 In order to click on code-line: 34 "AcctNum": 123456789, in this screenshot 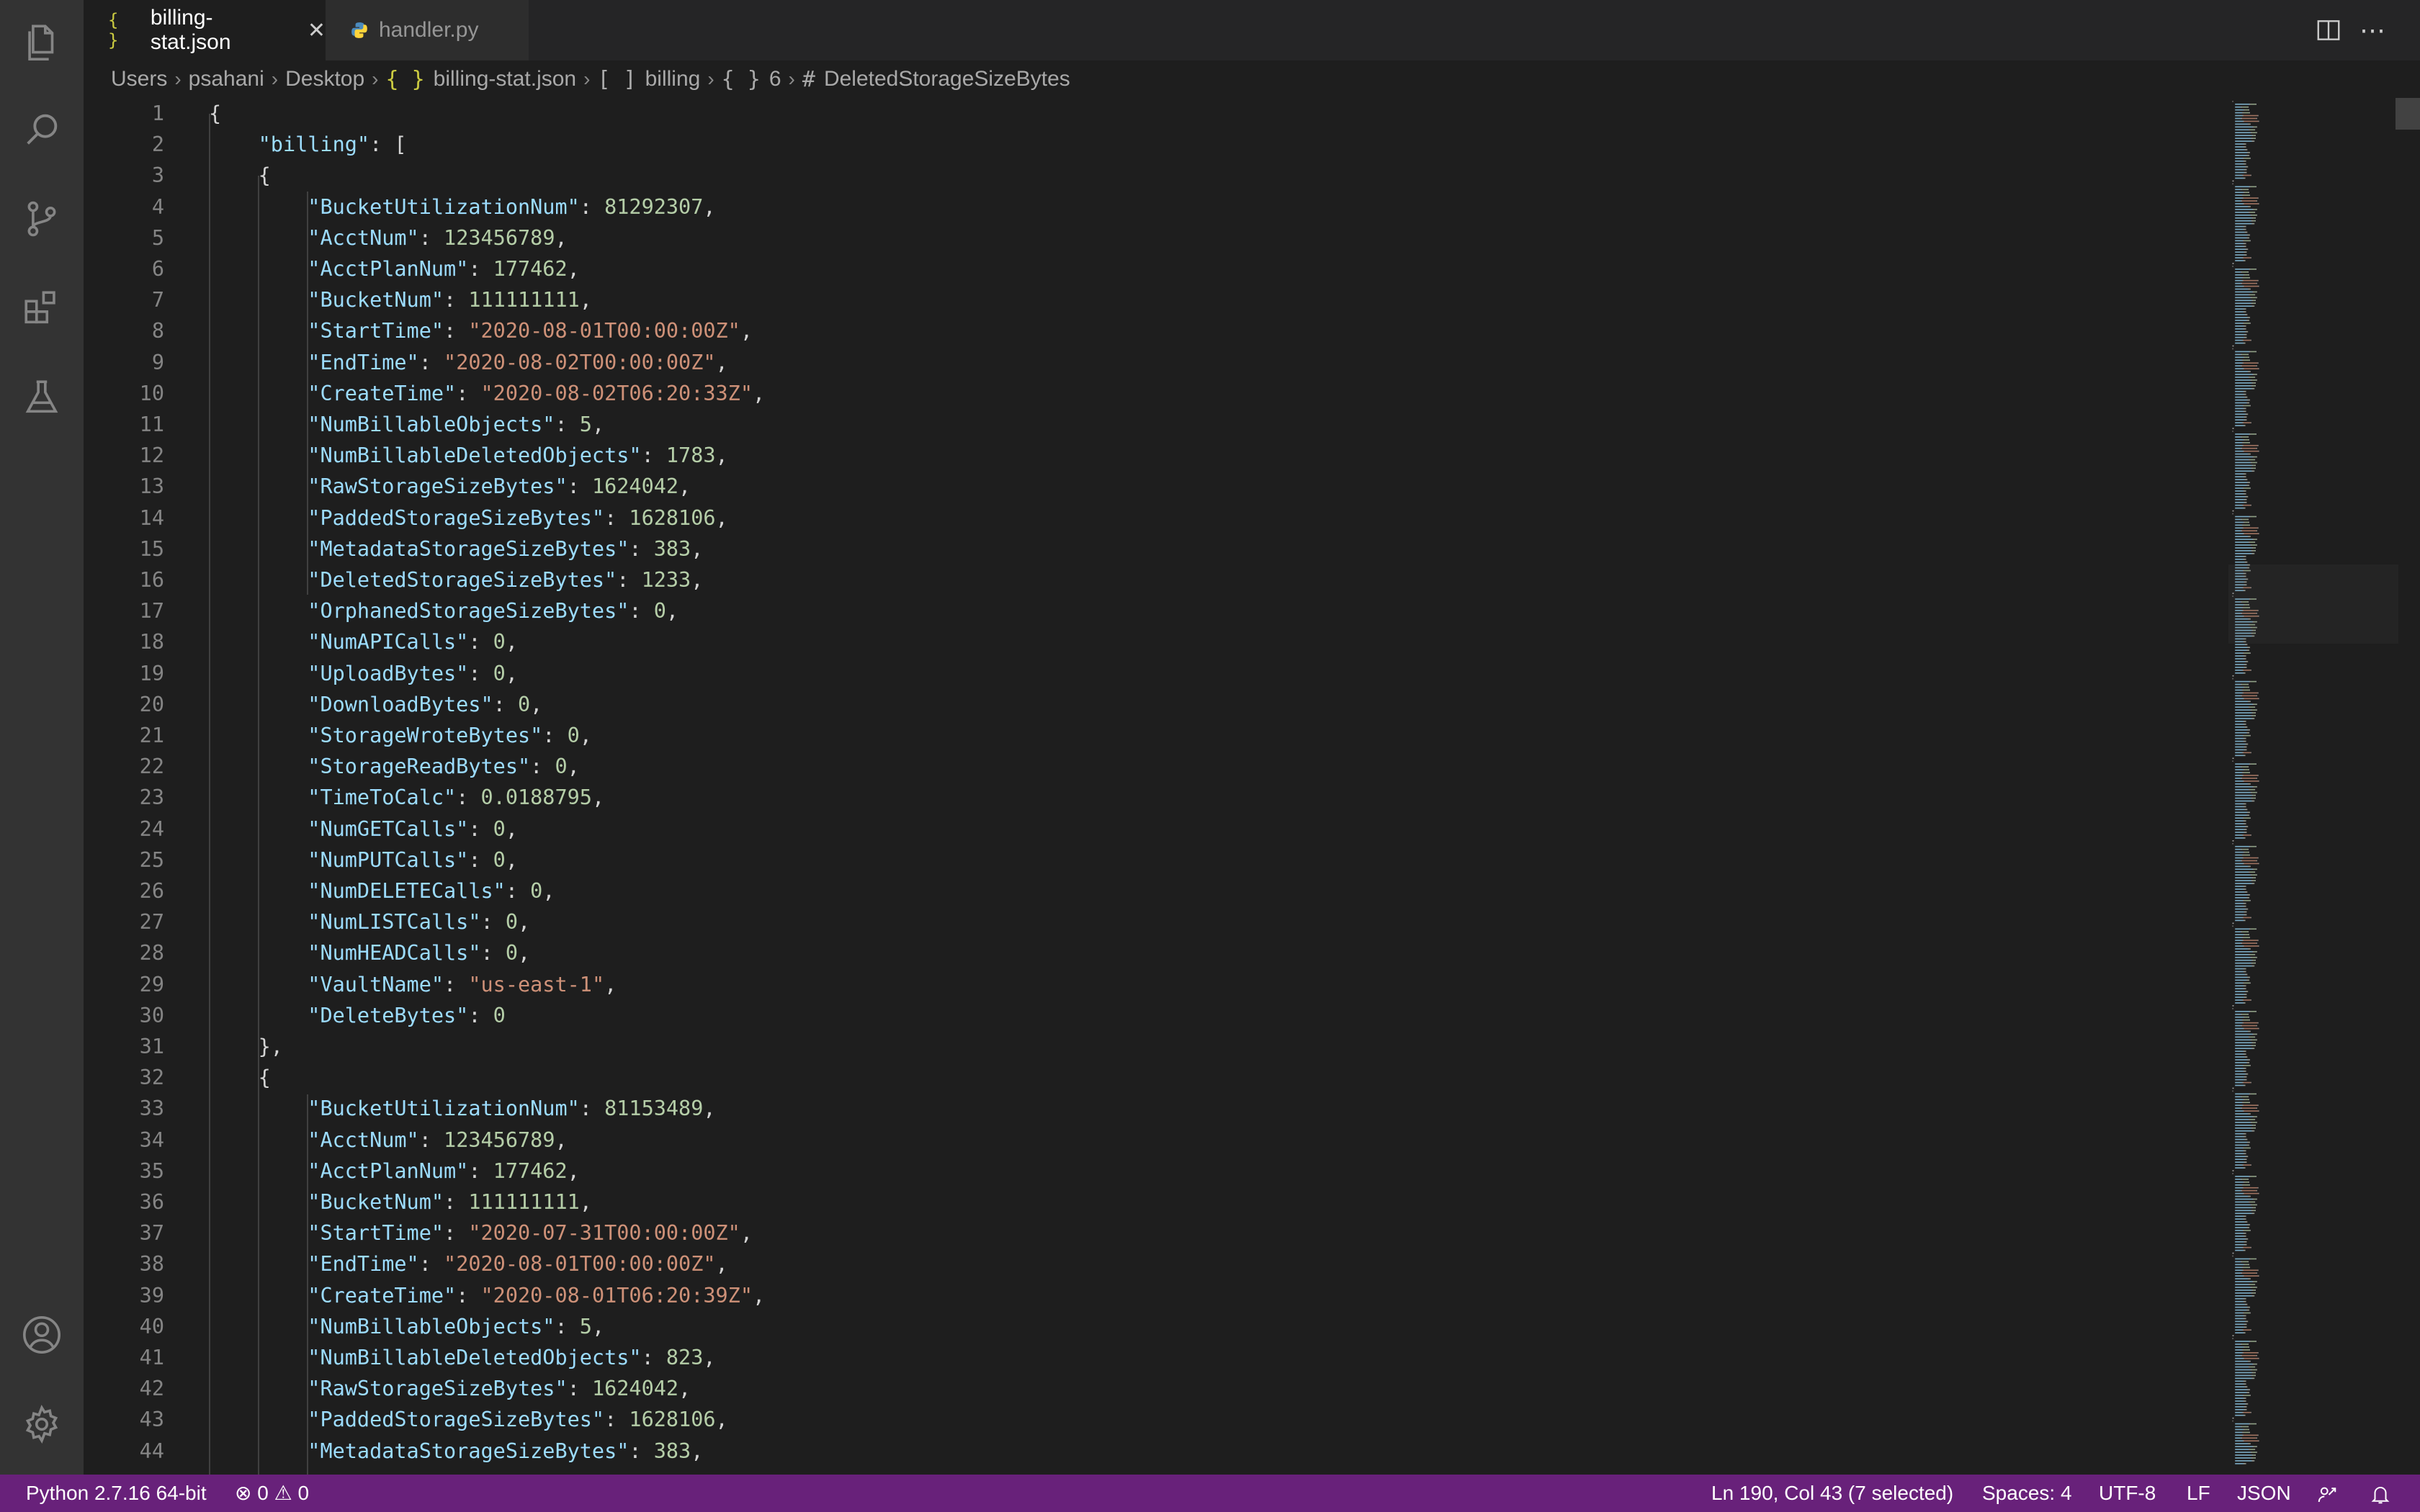, I will do `click(1153, 1140)`.